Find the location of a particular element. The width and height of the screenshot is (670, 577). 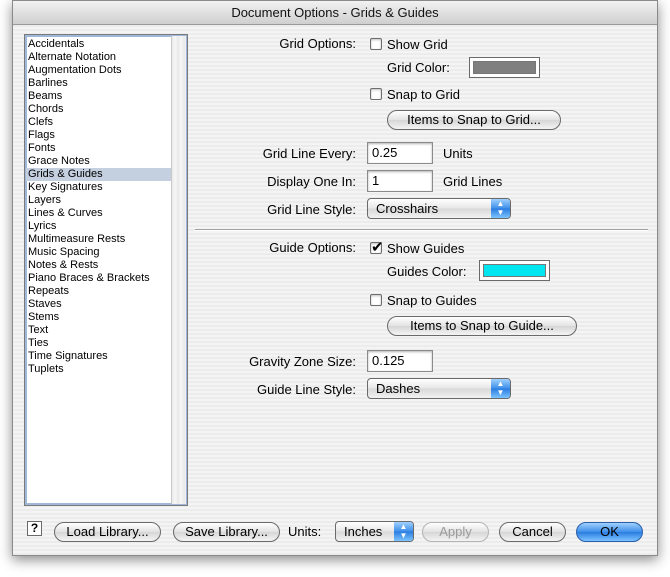

help-icon: ? is located at coordinates (34, 528).